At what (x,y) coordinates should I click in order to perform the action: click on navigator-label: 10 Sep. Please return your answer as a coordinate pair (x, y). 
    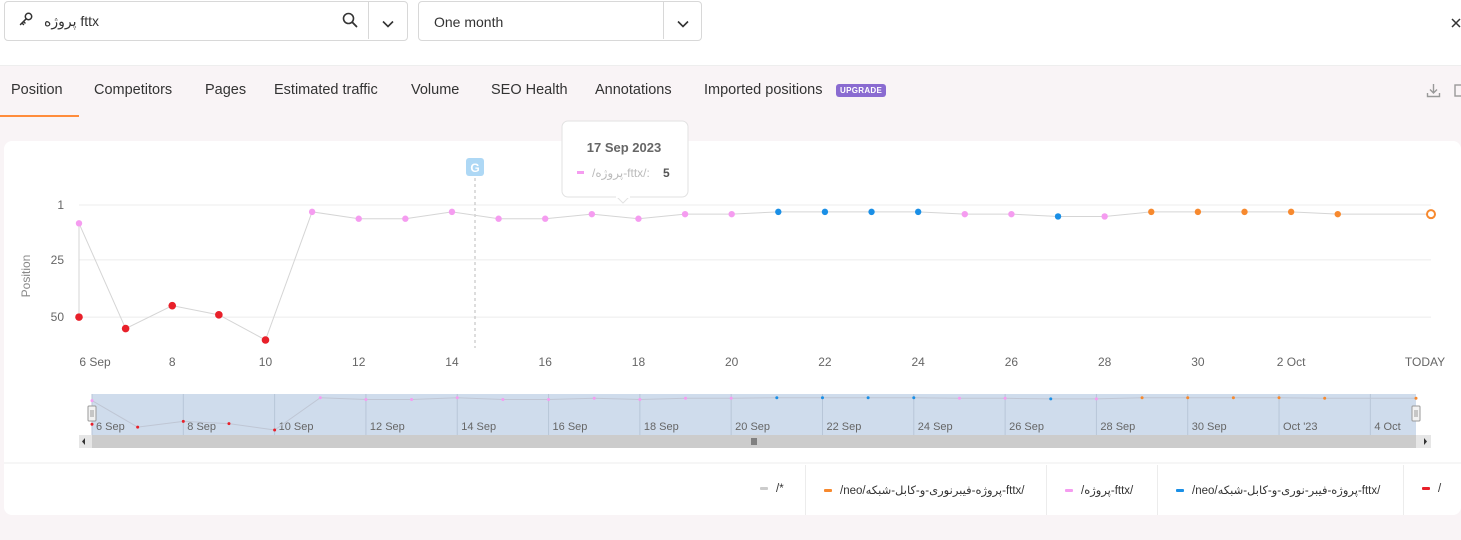
    Looking at the image, I should click on (296, 427).